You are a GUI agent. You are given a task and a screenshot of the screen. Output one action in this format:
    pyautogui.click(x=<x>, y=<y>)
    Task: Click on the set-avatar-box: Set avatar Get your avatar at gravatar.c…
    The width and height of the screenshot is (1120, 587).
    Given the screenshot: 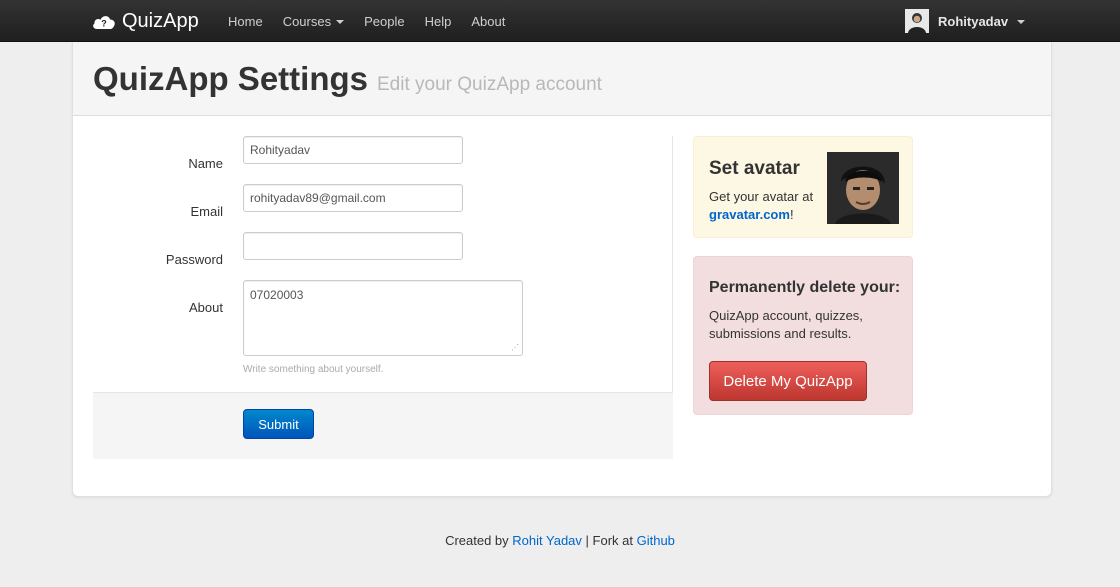 What is the action you would take?
    pyautogui.click(x=803, y=187)
    